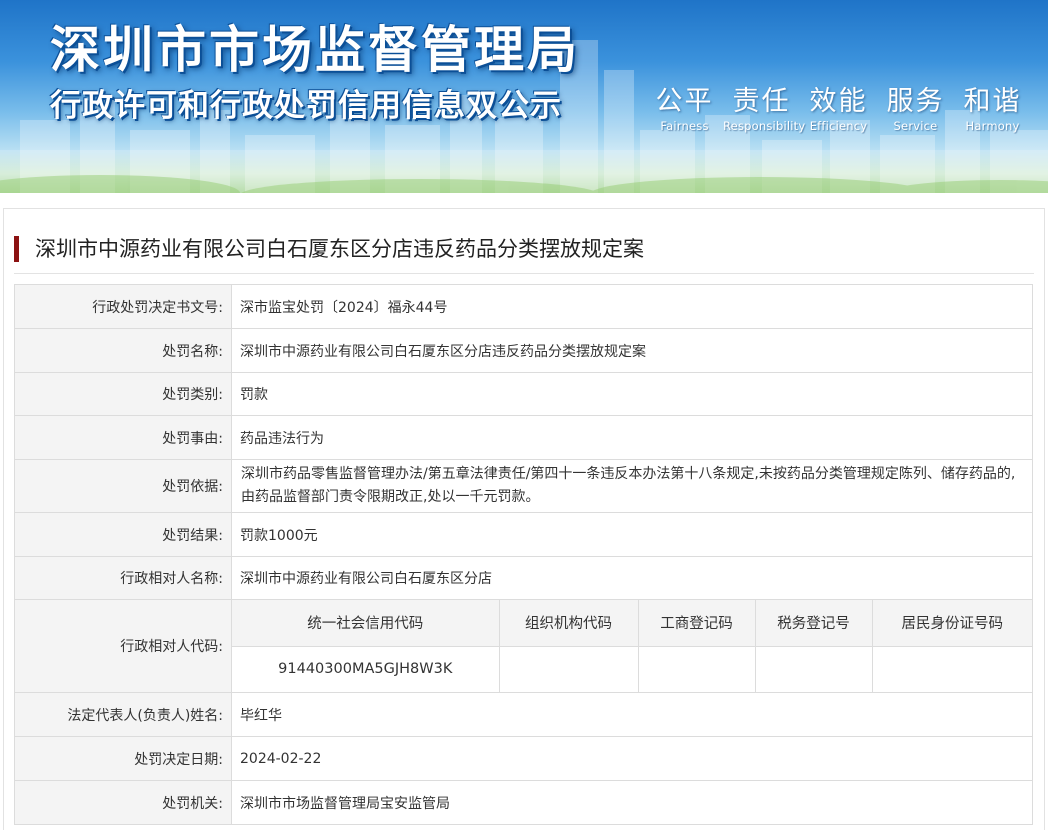 The image size is (1048, 830). What do you see at coordinates (992, 101) in the screenshot?
I see `slogan-cn: 和谐` at bounding box center [992, 101].